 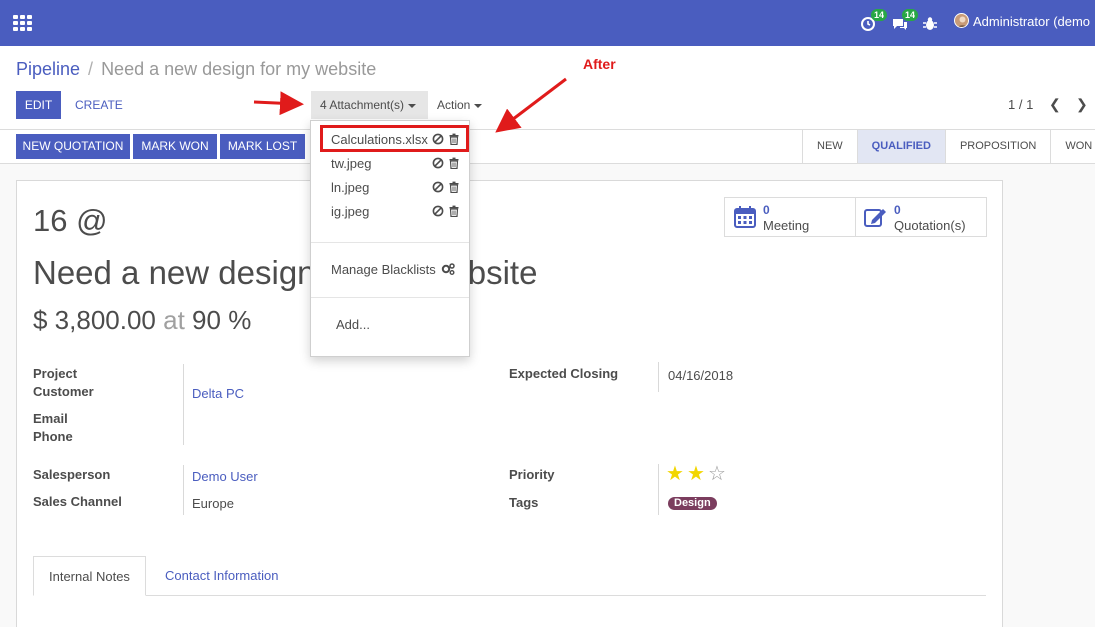 I want to click on annotation-arrows, so click(x=410, y=105).